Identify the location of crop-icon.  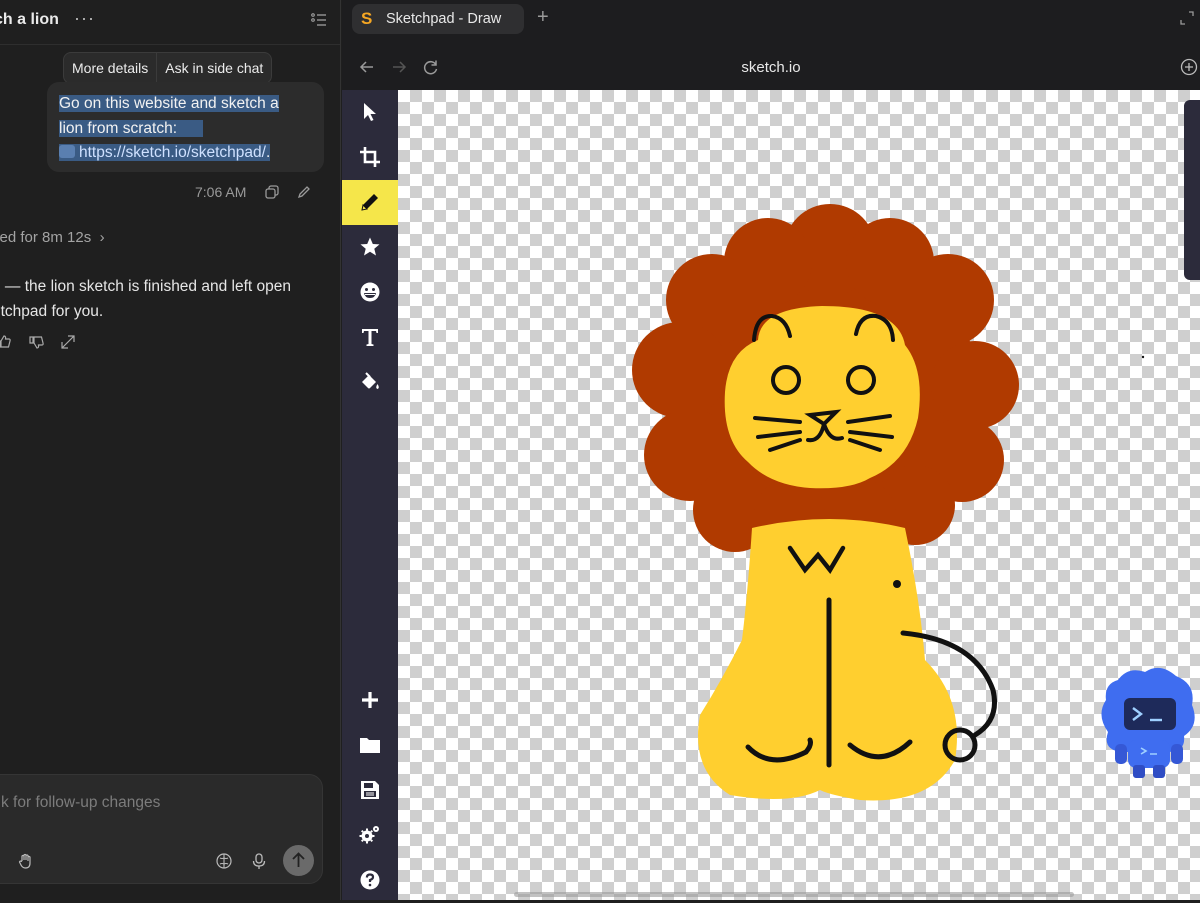
(370, 157).